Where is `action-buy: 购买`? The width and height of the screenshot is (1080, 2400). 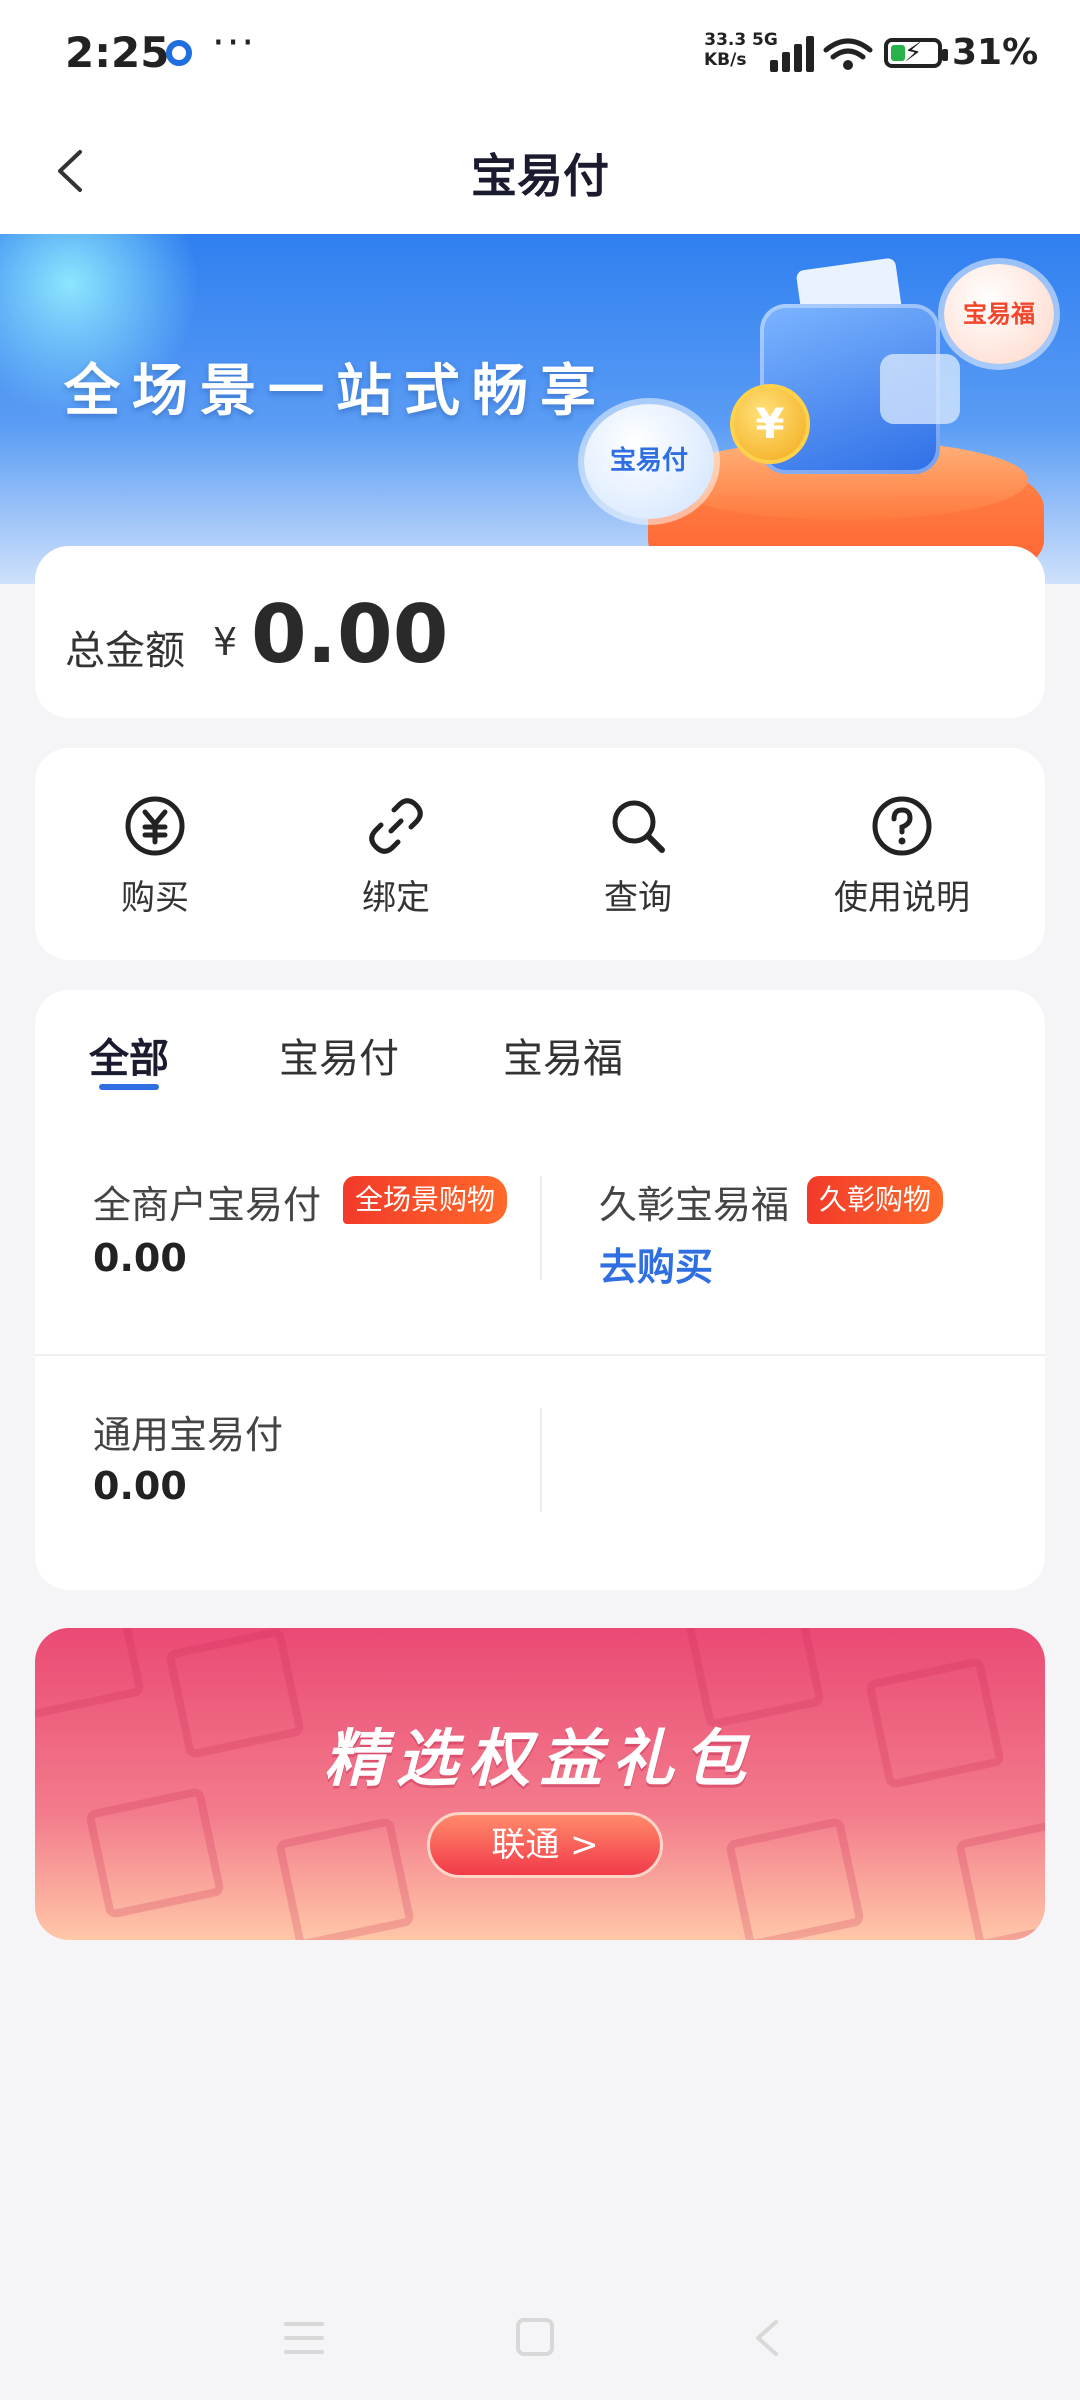
action-buy: 购买 is located at coordinates (155, 856).